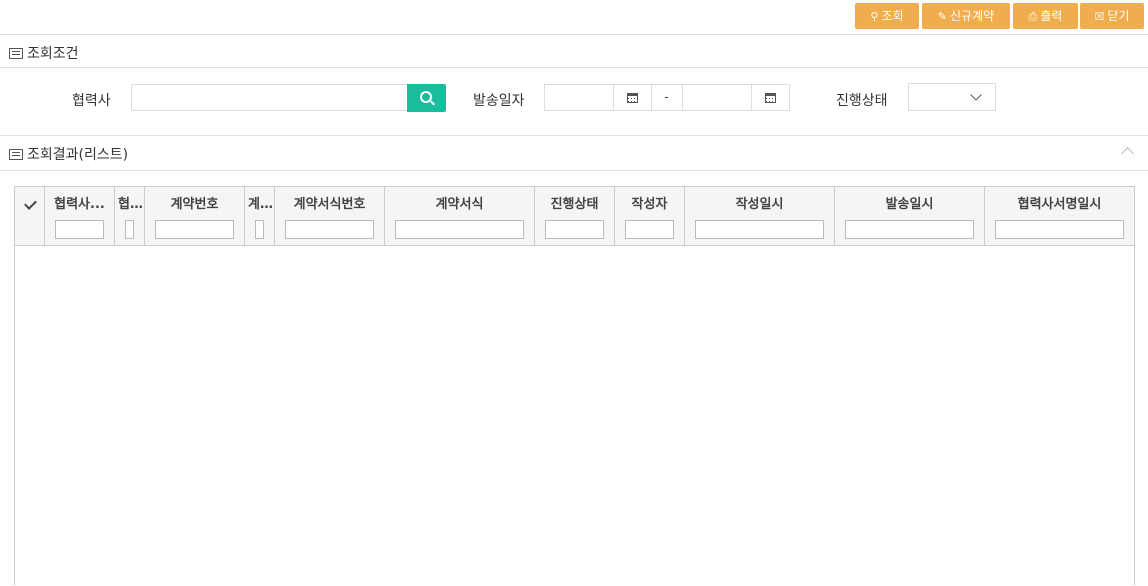 This screenshot has height=586, width=1148. Describe the element at coordinates (460, 216) in the screenshot. I see `grid-column: 계약서식` at that location.